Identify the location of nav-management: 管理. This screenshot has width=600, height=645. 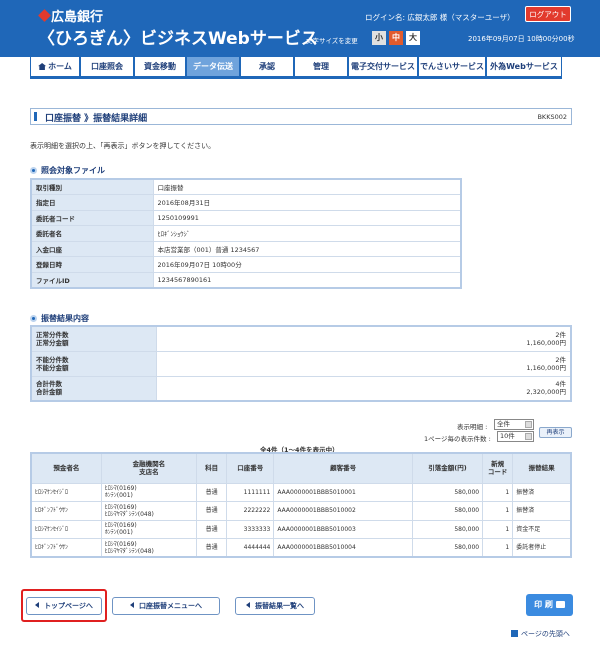
(321, 67).